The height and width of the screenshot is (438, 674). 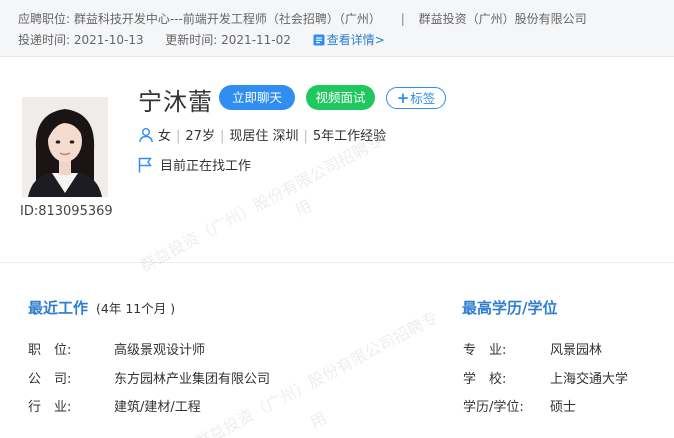 What do you see at coordinates (44, 19) in the screenshot?
I see `position-label: 应聘职位:` at bounding box center [44, 19].